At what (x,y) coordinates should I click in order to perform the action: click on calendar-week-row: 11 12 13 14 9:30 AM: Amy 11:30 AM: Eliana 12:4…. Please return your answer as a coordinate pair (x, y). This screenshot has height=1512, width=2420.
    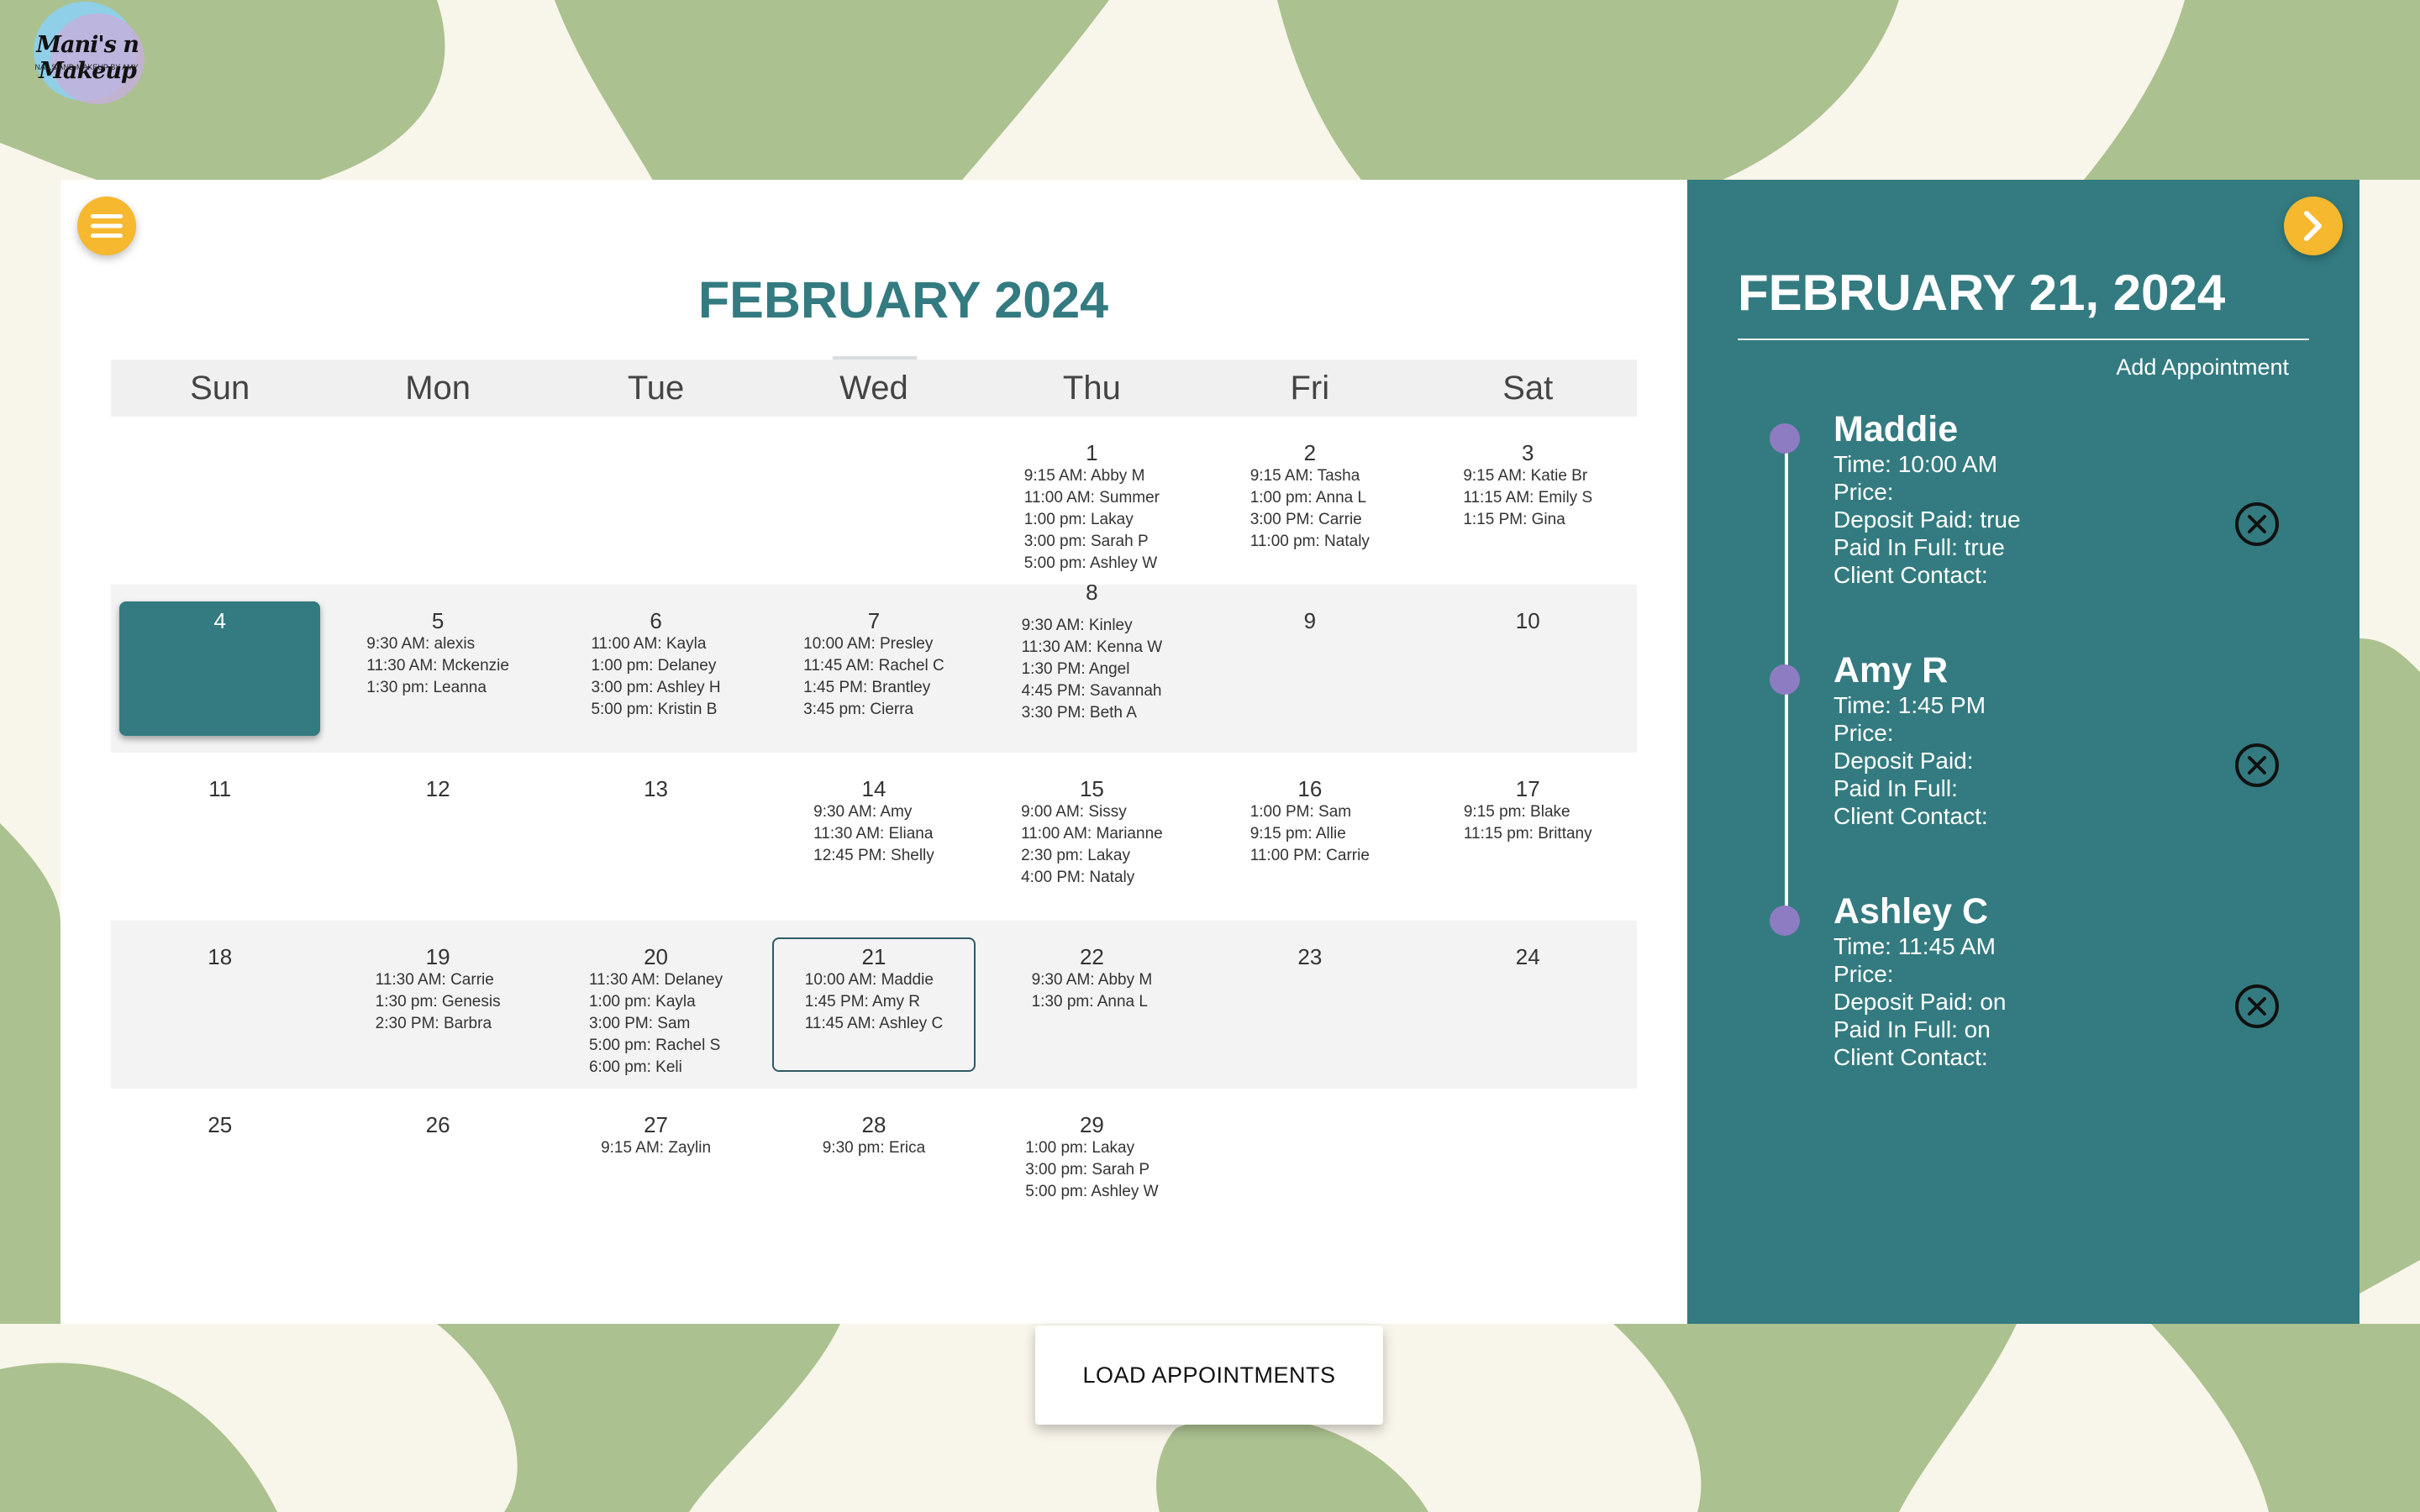
    Looking at the image, I should click on (874, 837).